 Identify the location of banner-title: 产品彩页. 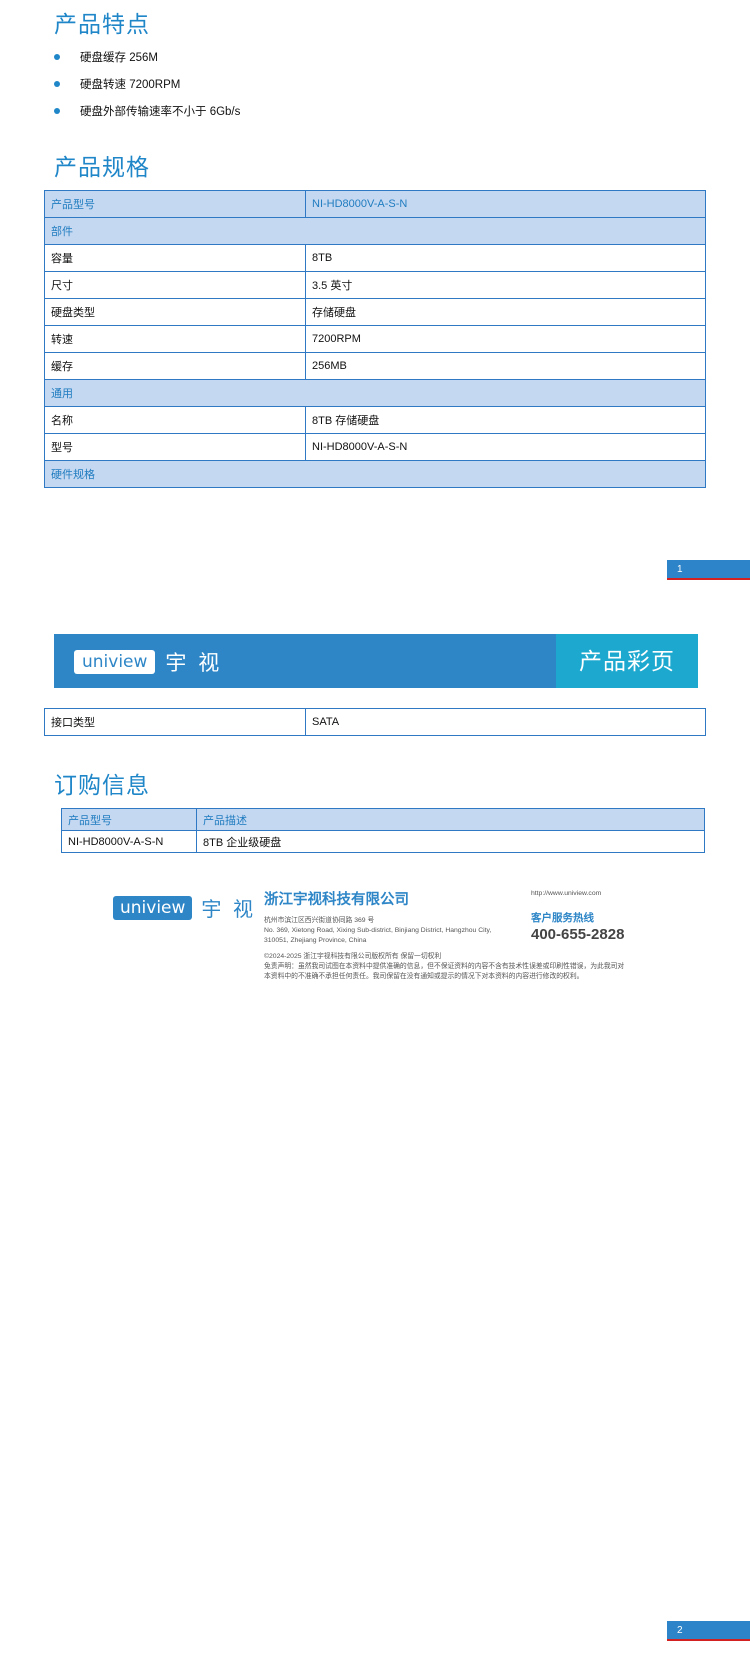
(627, 661).